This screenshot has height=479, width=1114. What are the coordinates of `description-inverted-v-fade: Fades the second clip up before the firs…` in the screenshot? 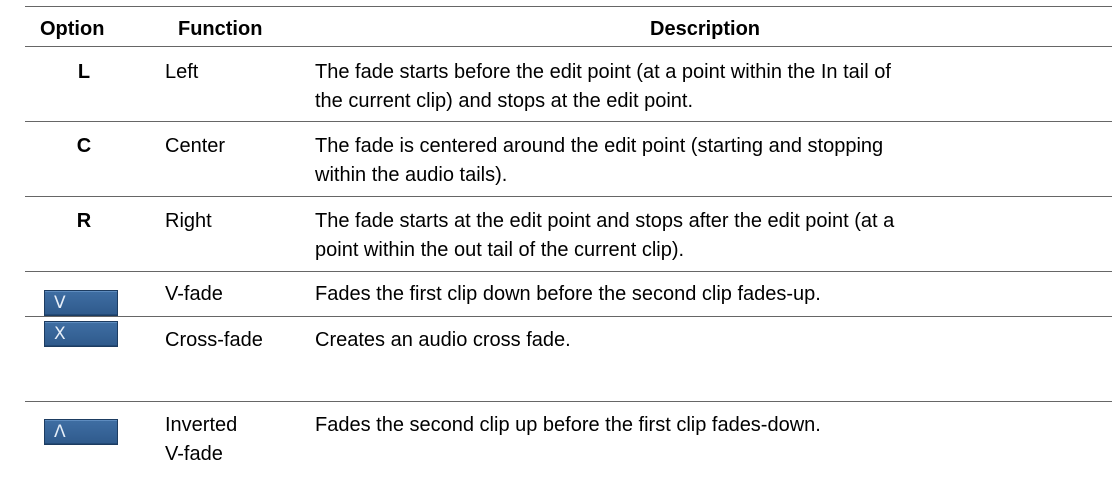 It's located at (568, 425).